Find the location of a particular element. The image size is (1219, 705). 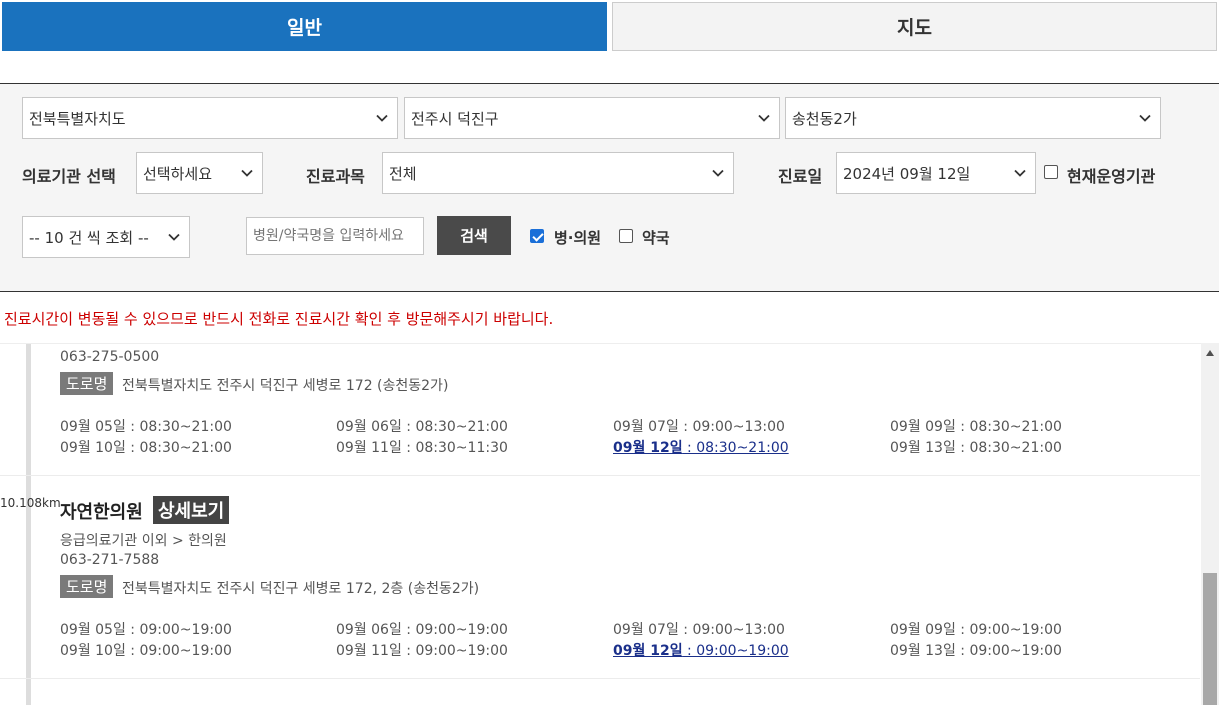

date-select-value: 2024년 09월 12일 is located at coordinates (907, 173).